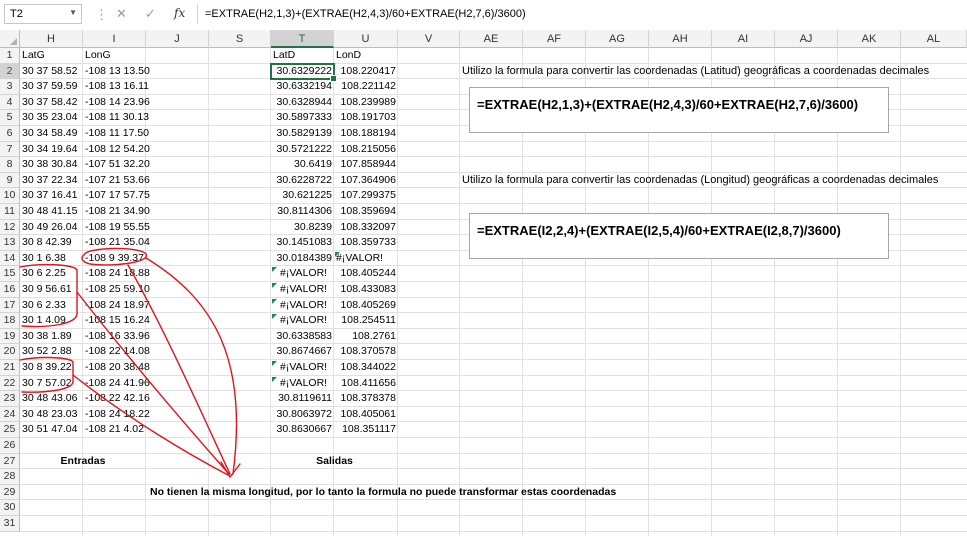  I want to click on cell-latg: 30 37 22.34, so click(51, 180).